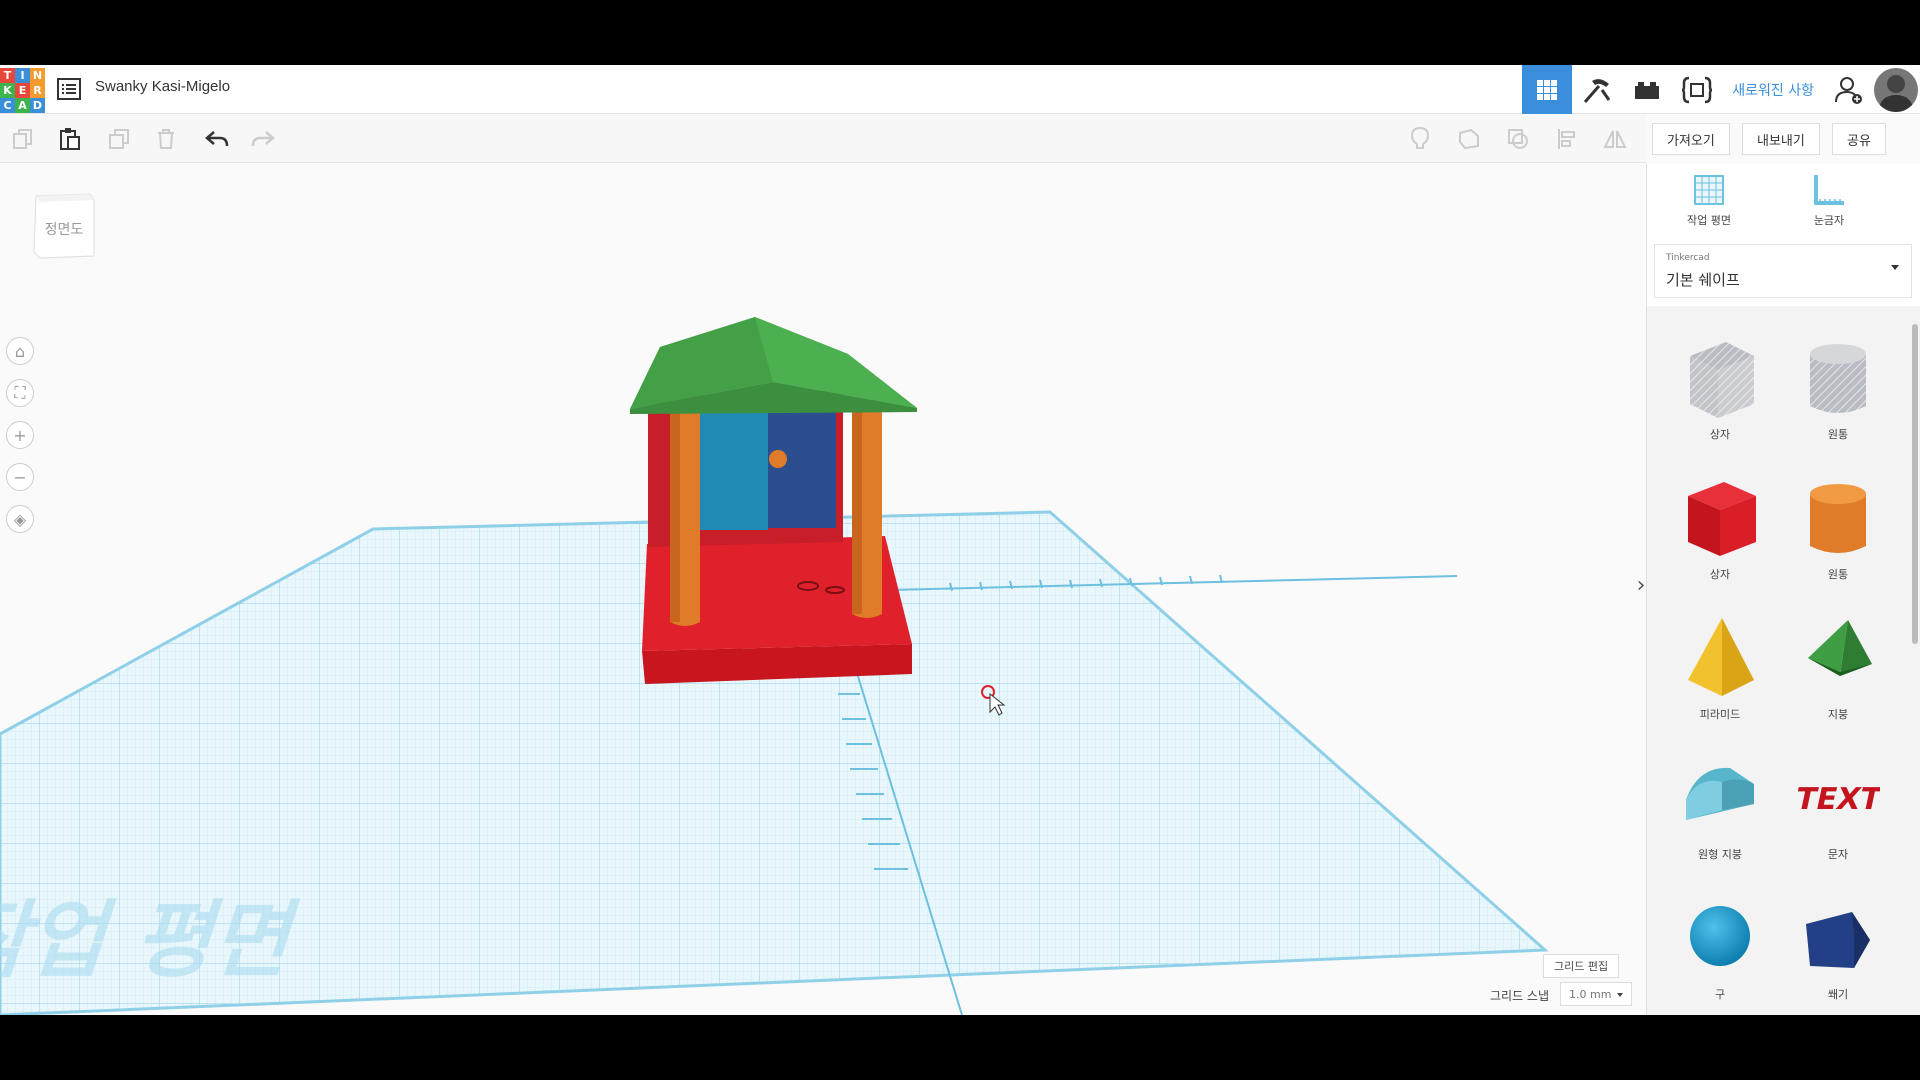 This screenshot has height=1080, width=1920. Describe the element at coordinates (1838, 378) in the screenshot. I see `cylinder-hole-icon` at that location.